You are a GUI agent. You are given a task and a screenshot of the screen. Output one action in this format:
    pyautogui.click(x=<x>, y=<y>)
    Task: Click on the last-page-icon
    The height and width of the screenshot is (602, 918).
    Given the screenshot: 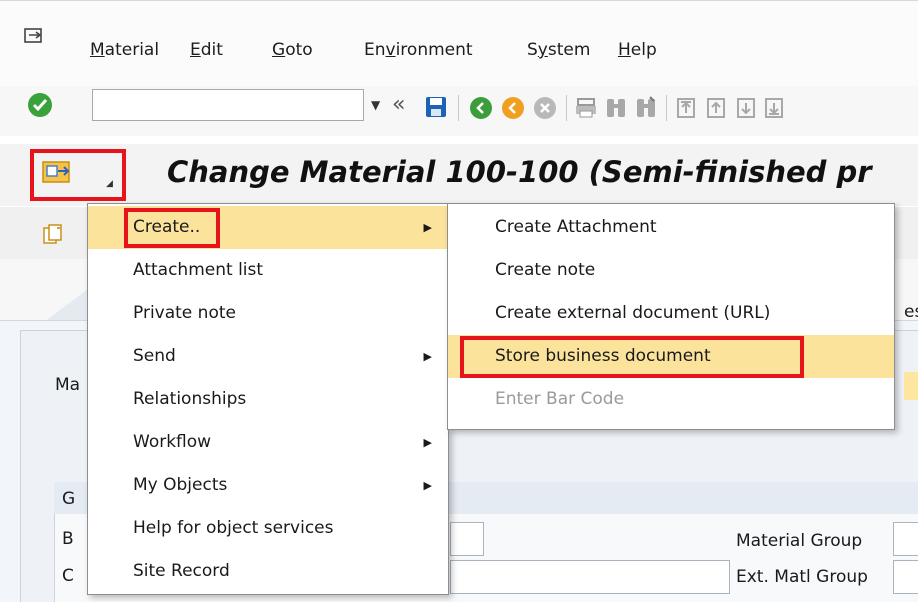 What is the action you would take?
    pyautogui.click(x=774, y=108)
    